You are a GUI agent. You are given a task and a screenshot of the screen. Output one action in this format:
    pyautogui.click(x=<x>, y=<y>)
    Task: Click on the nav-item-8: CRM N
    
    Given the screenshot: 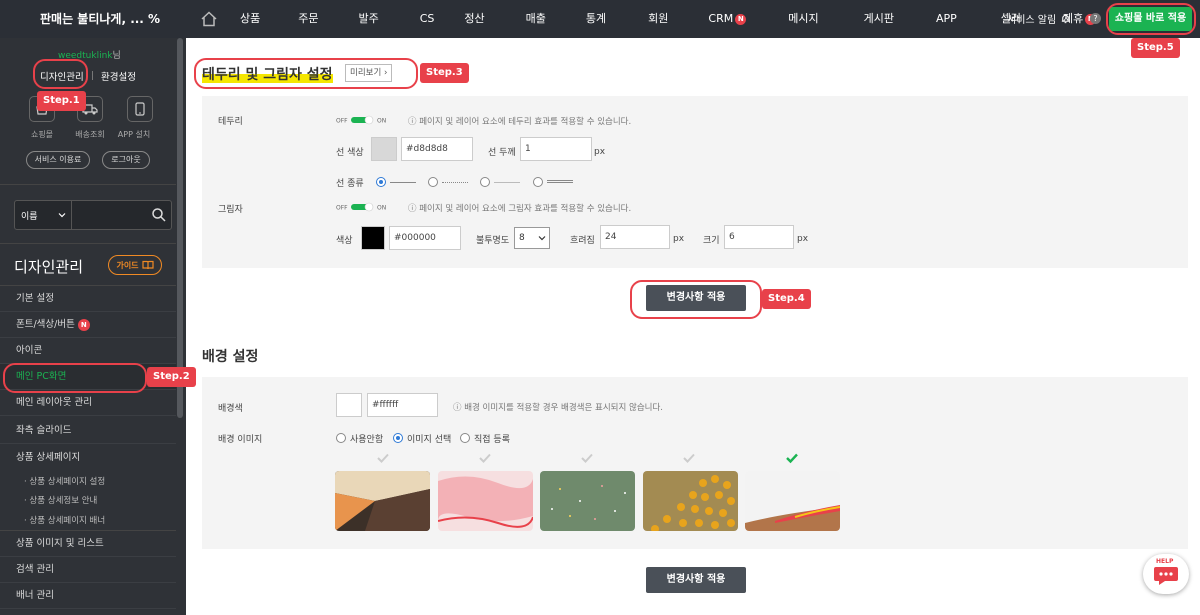 What is the action you would take?
    pyautogui.click(x=727, y=19)
    